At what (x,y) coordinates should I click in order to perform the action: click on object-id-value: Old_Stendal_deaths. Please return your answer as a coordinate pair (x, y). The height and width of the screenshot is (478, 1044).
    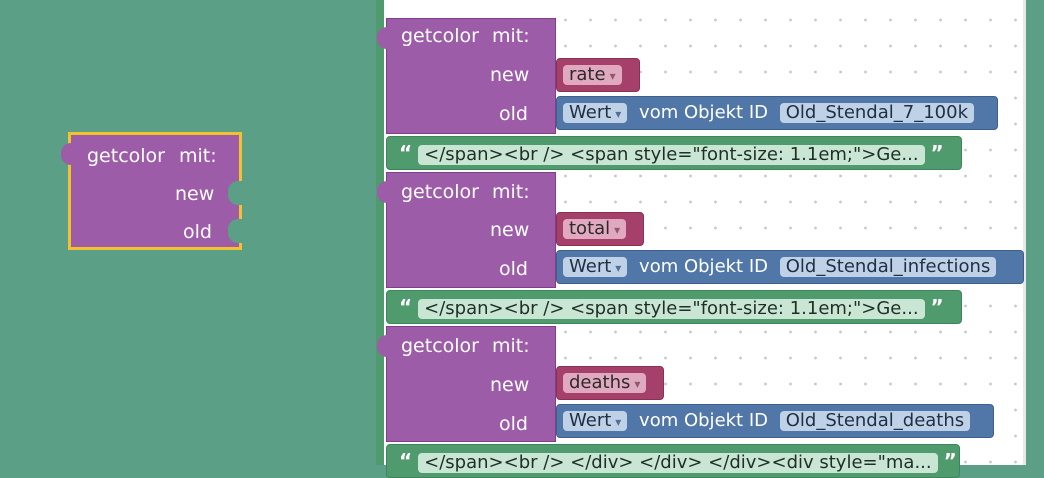
    Looking at the image, I should click on (875, 420).